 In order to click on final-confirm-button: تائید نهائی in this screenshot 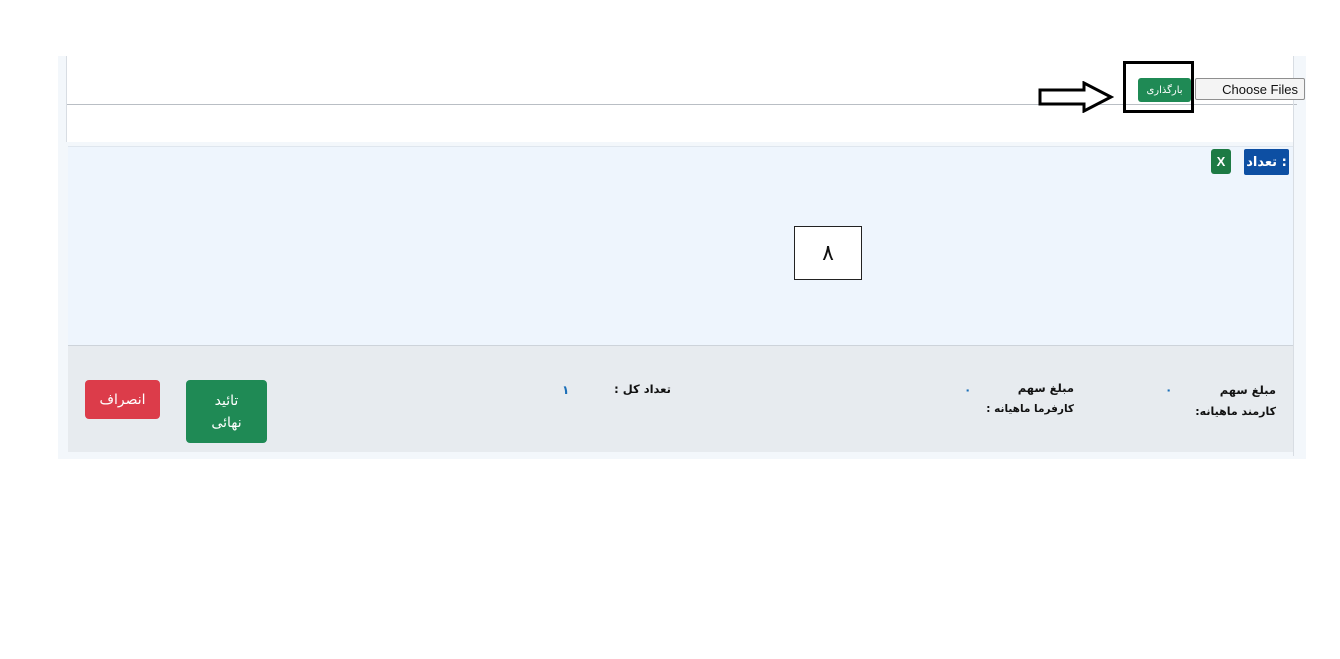, I will do `click(226, 411)`.